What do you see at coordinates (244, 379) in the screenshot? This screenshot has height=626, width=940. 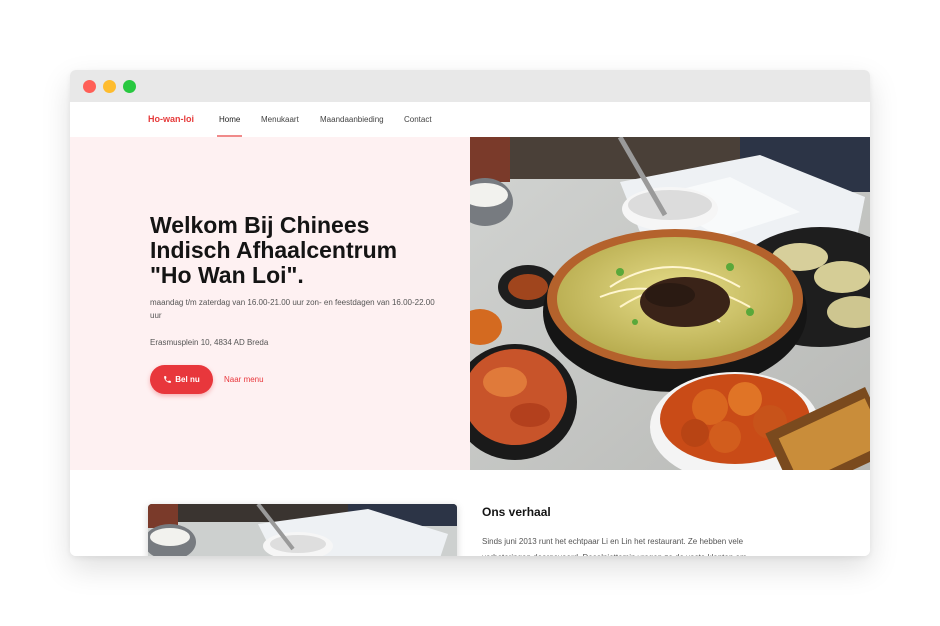 I see `menu-link: Naar menu` at bounding box center [244, 379].